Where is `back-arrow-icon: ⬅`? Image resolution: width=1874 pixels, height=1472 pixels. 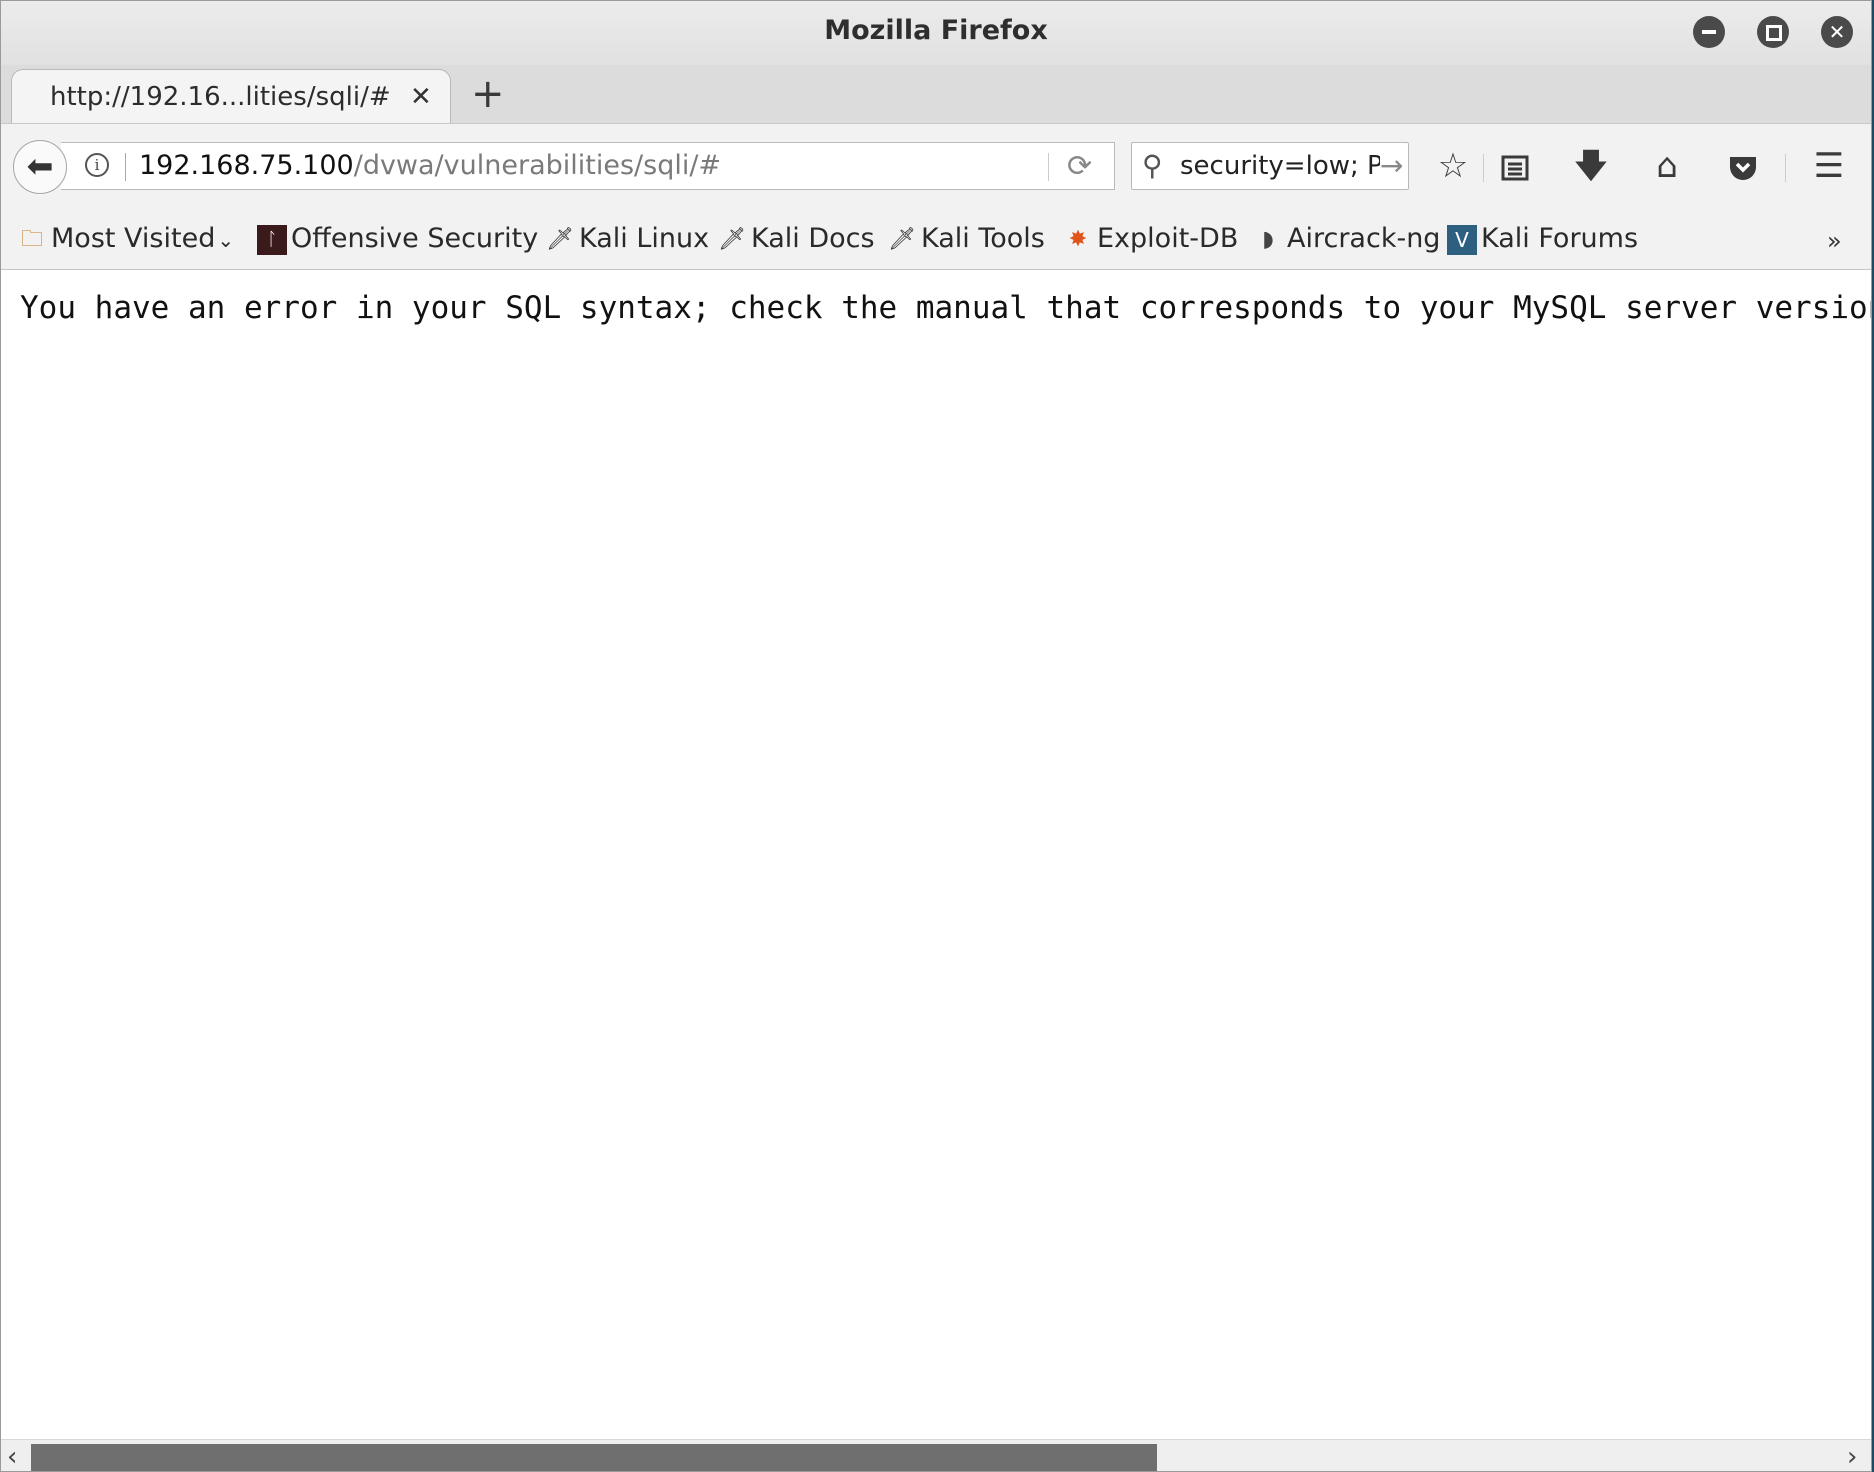 back-arrow-icon: ⬅ is located at coordinates (40, 166).